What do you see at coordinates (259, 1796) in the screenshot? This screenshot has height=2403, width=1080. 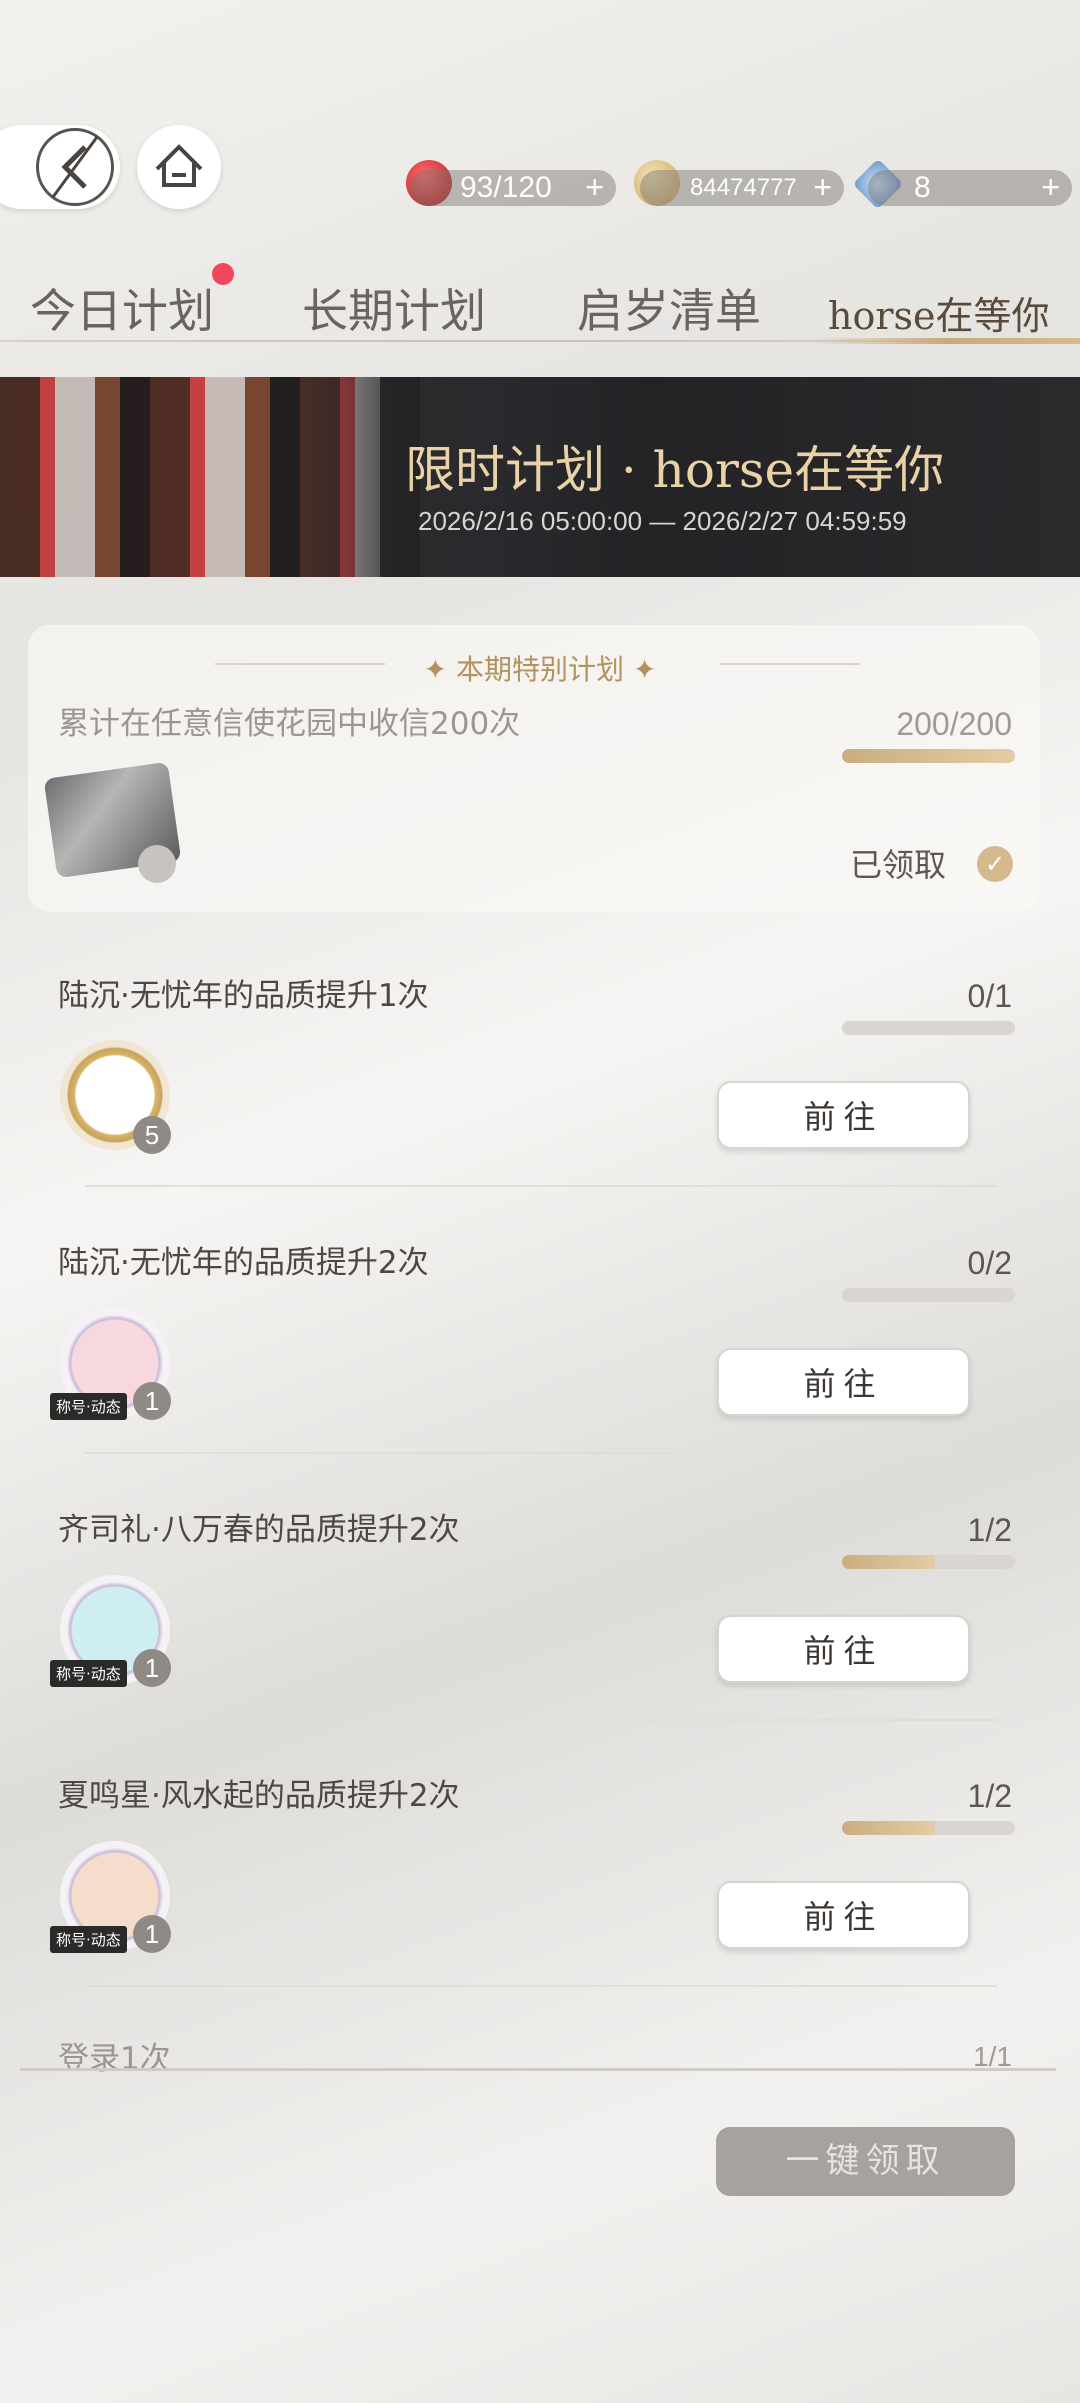 I see `task-title: 夏鸣星·风水起的品质提升2次` at bounding box center [259, 1796].